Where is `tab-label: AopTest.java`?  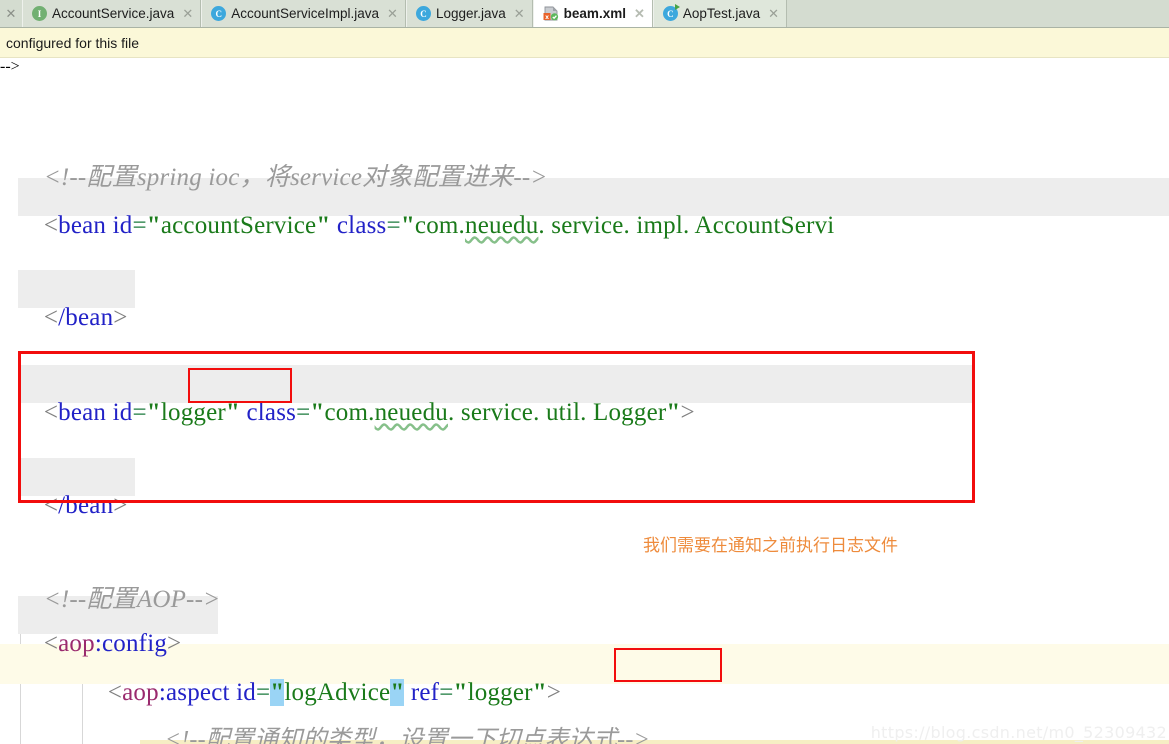
tab-label: AopTest.java is located at coordinates (721, 13).